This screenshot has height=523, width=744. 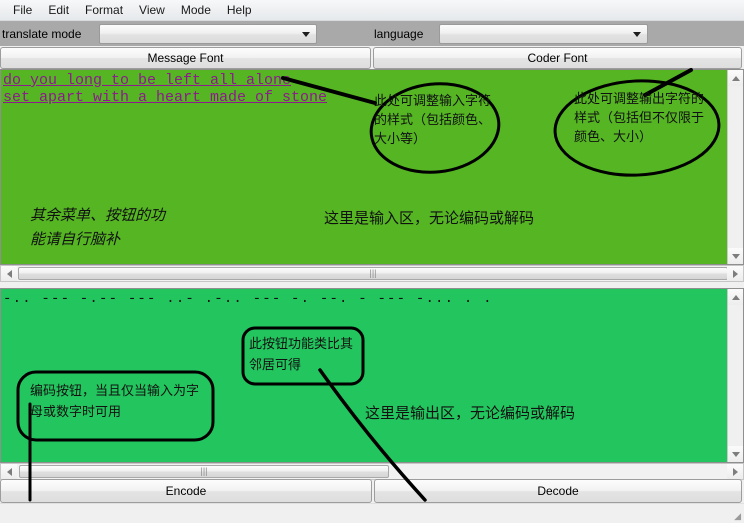 I want to click on language-group: language, so click(x=558, y=33).